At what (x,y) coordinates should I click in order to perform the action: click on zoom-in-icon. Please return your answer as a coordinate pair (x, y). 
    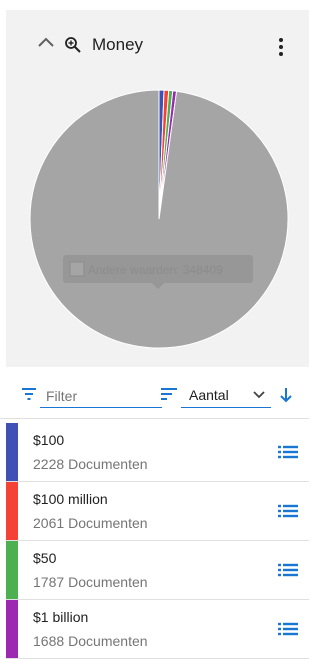
    Looking at the image, I should click on (73, 45).